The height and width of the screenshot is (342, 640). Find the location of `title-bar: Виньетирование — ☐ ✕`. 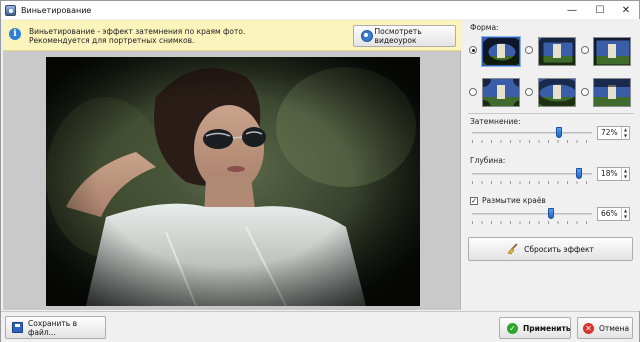

title-bar: Виньетирование — ☐ ✕ is located at coordinates (320, 10).